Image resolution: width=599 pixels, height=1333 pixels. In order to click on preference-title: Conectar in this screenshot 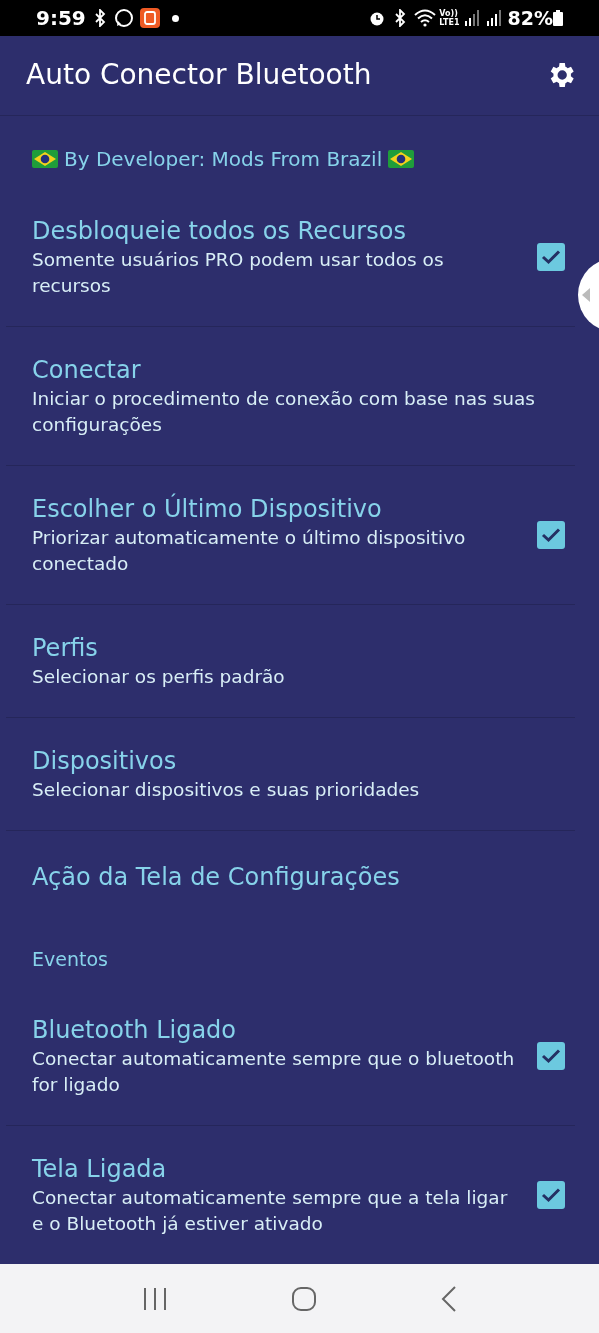, I will do `click(87, 370)`.